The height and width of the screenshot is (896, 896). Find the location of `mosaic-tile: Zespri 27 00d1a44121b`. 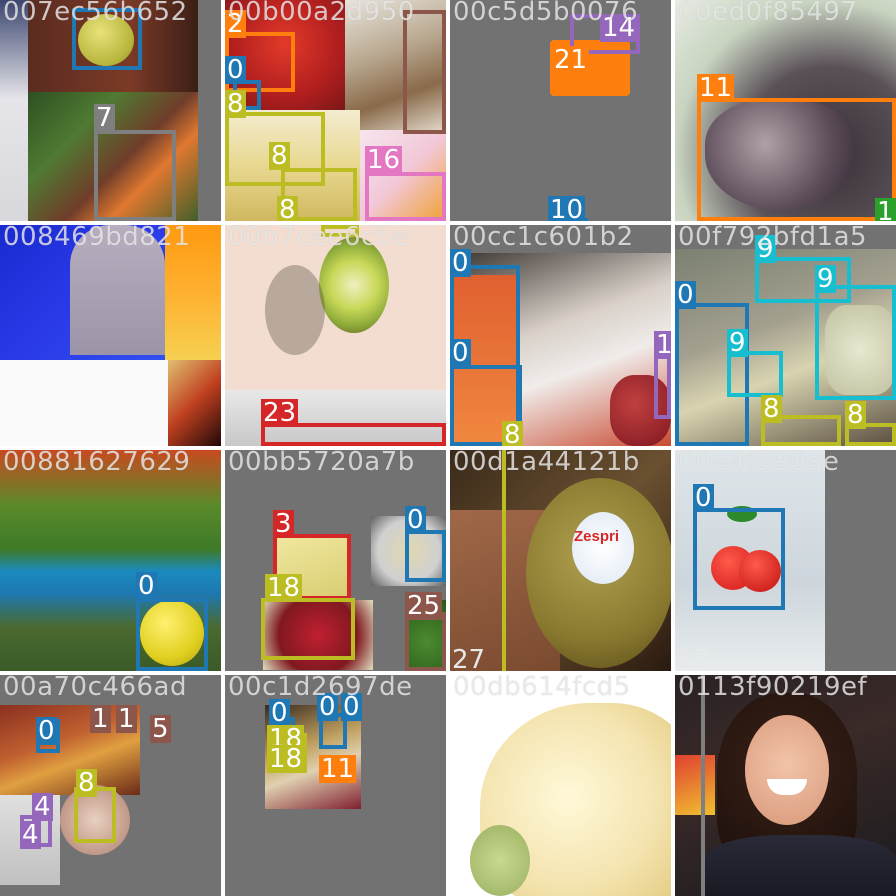

mosaic-tile: Zespri 27 00d1a44121b is located at coordinates (560, 560).